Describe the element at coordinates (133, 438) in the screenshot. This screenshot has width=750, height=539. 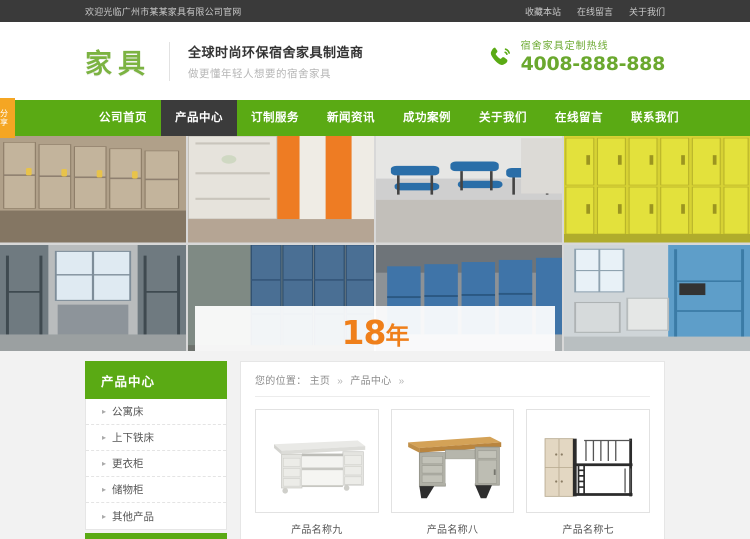
I see `sidebar-item-label: 上下铁床` at that location.